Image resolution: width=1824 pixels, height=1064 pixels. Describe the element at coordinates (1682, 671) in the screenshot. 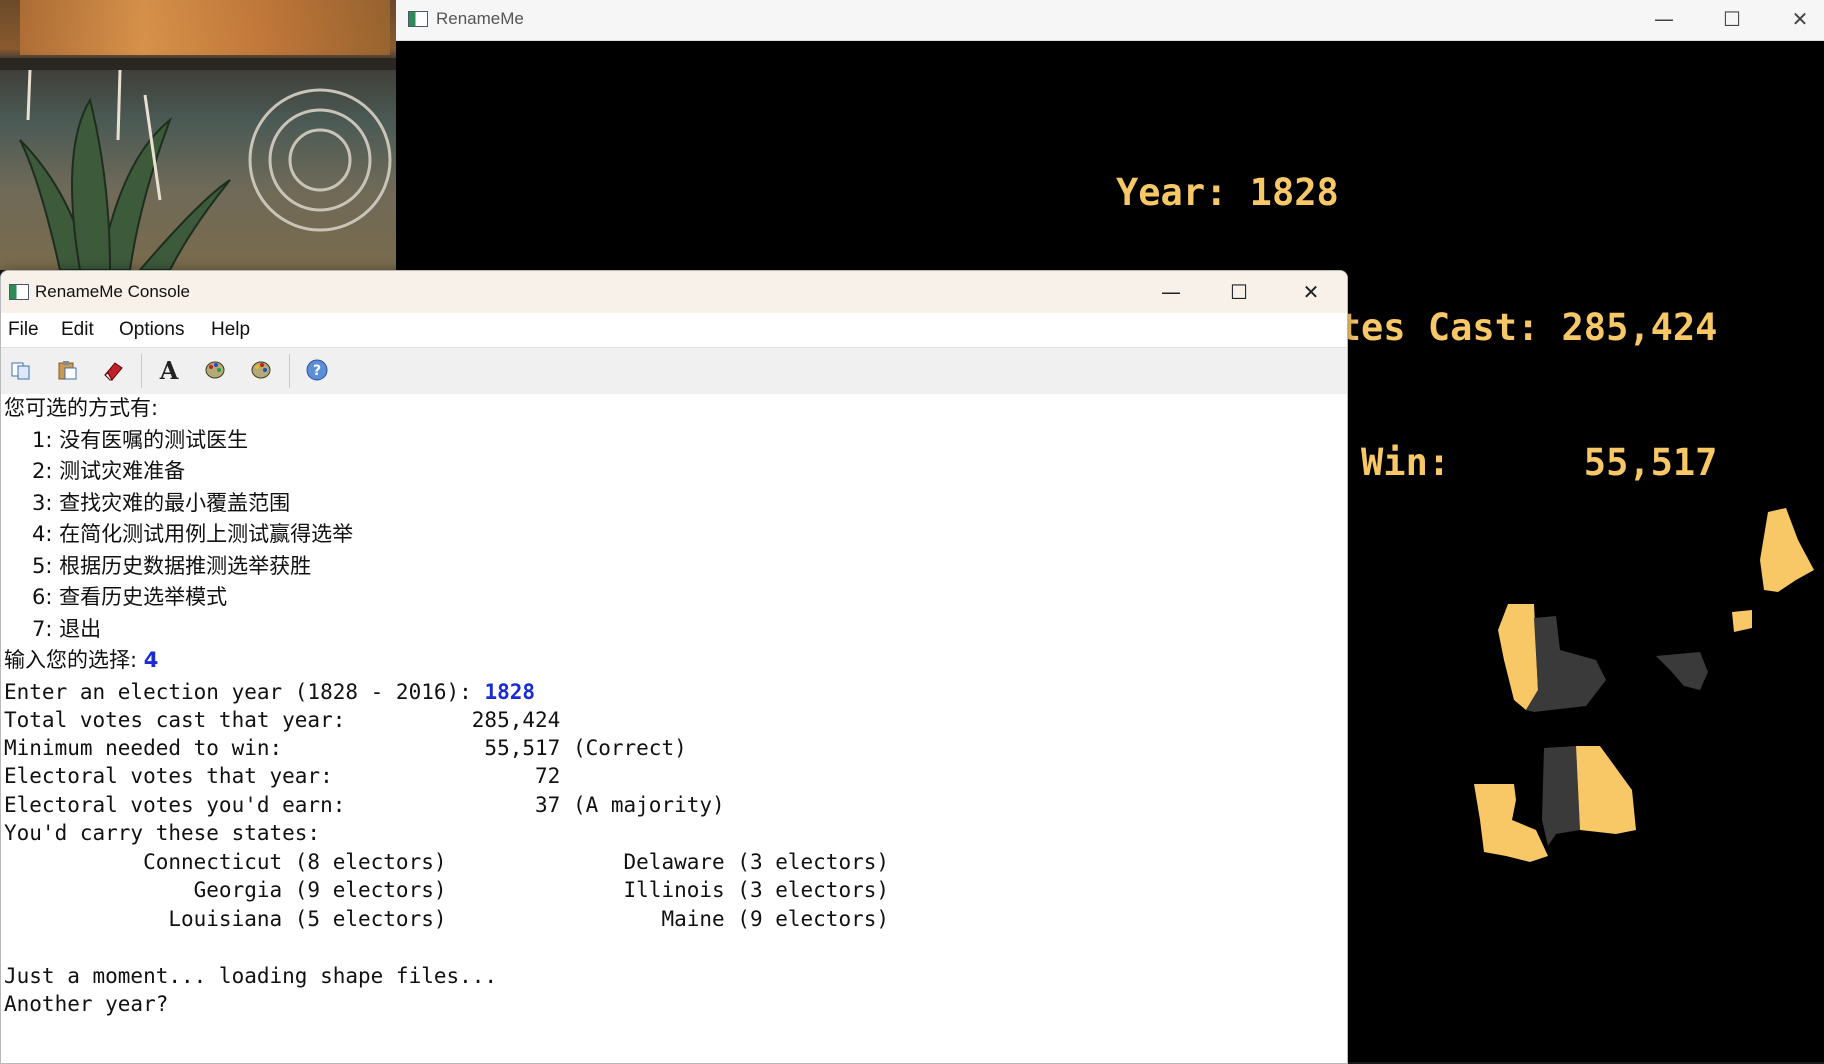

I see `maryland-shape` at that location.